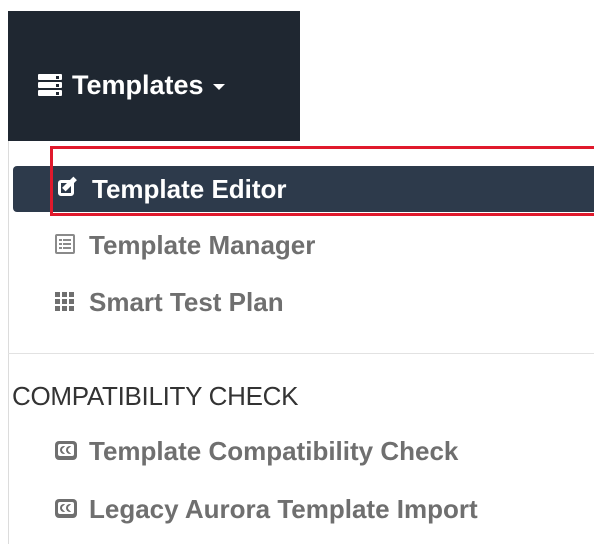 The width and height of the screenshot is (594, 544). Describe the element at coordinates (301, 353) in the screenshot. I see `menu-divider` at that location.